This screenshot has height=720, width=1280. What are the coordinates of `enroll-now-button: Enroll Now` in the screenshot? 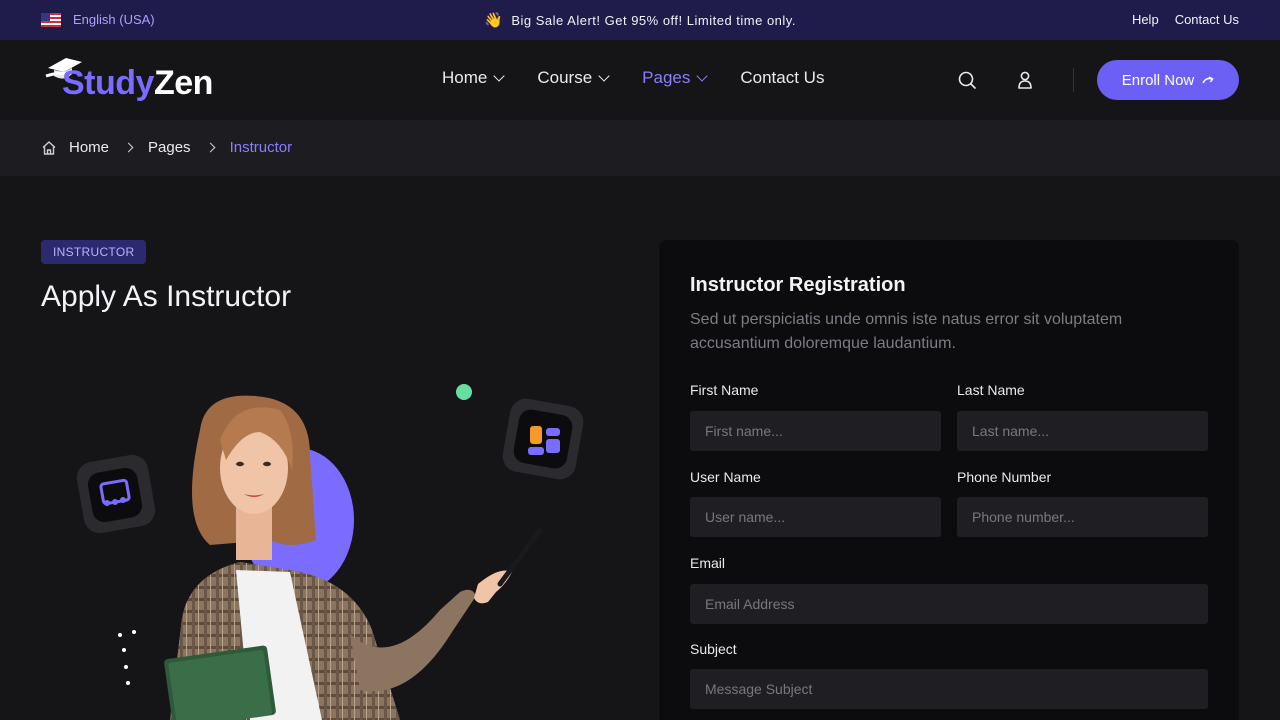 It's located at (1168, 80).